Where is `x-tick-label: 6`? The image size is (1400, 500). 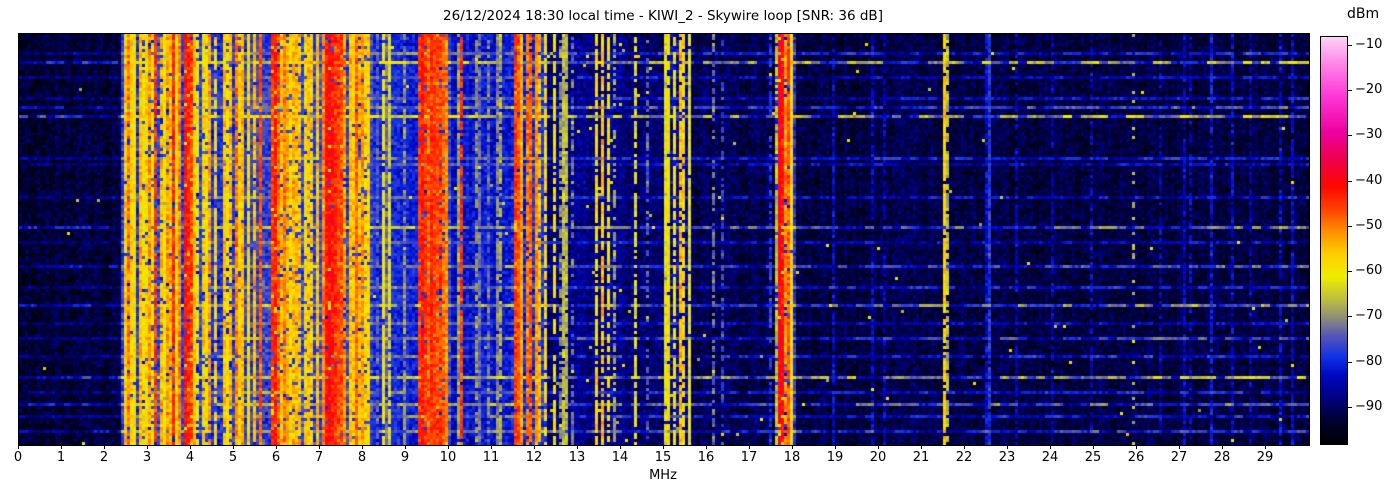 x-tick-label: 6 is located at coordinates (276, 457).